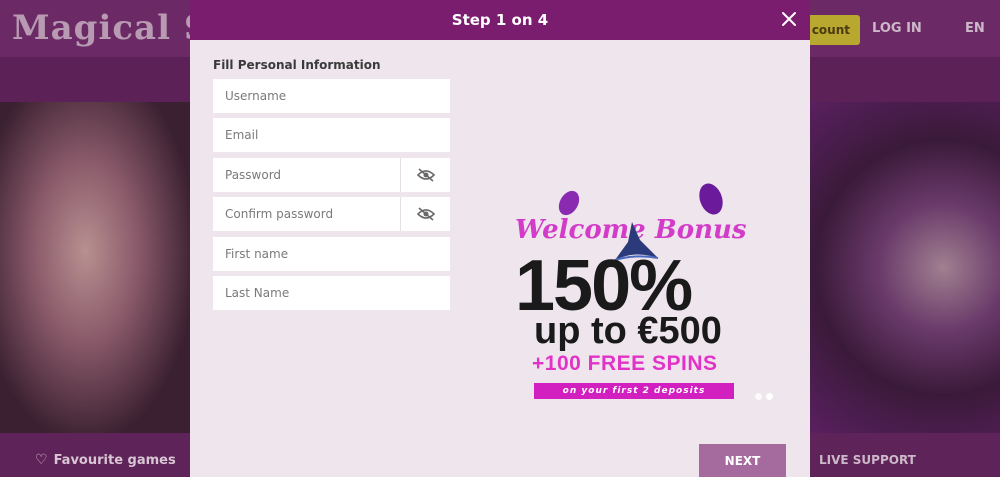 This screenshot has width=1000, height=477. I want to click on confirm-password-visibility-toggle, so click(425, 214).